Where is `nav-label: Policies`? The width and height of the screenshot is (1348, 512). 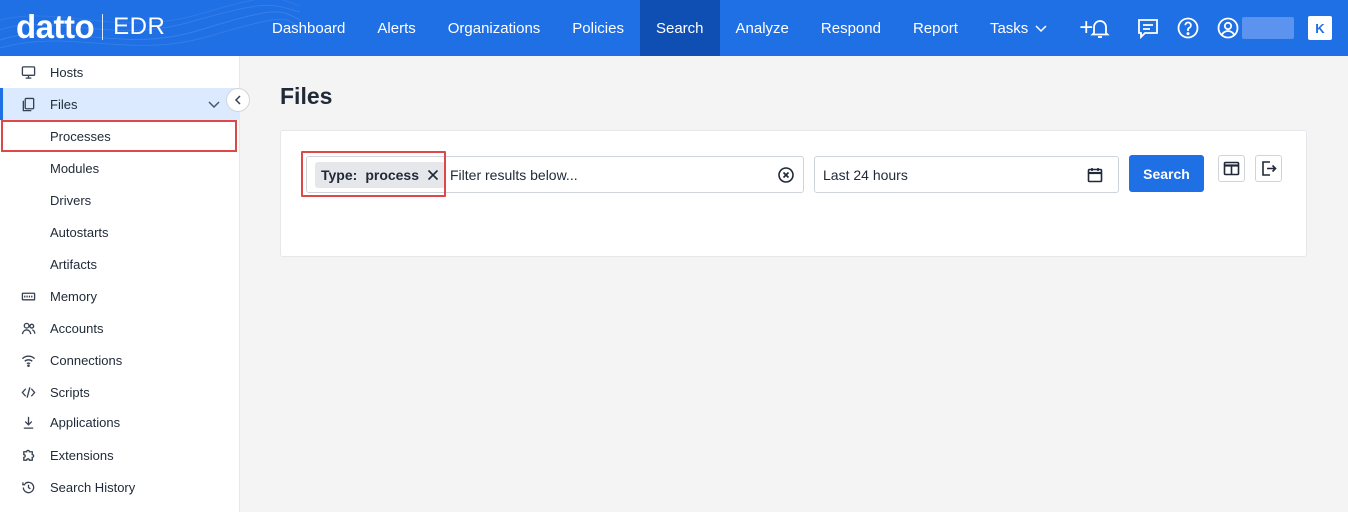 nav-label: Policies is located at coordinates (598, 28).